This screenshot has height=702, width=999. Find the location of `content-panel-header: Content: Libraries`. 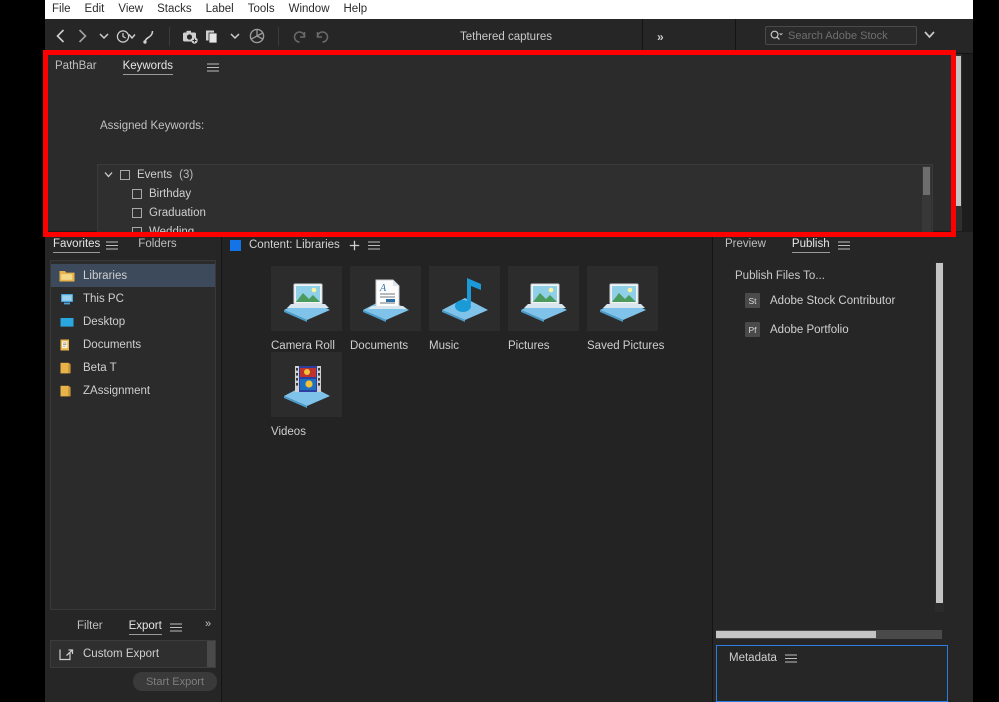

content-panel-header: Content: Libraries is located at coordinates (467, 245).